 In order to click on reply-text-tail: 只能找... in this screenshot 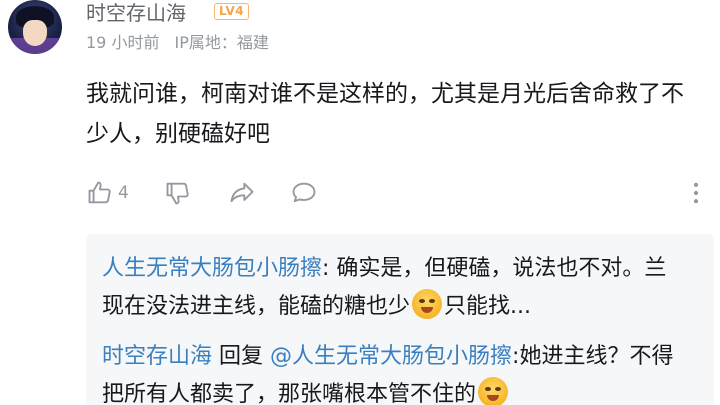, I will do `click(487, 306)`.